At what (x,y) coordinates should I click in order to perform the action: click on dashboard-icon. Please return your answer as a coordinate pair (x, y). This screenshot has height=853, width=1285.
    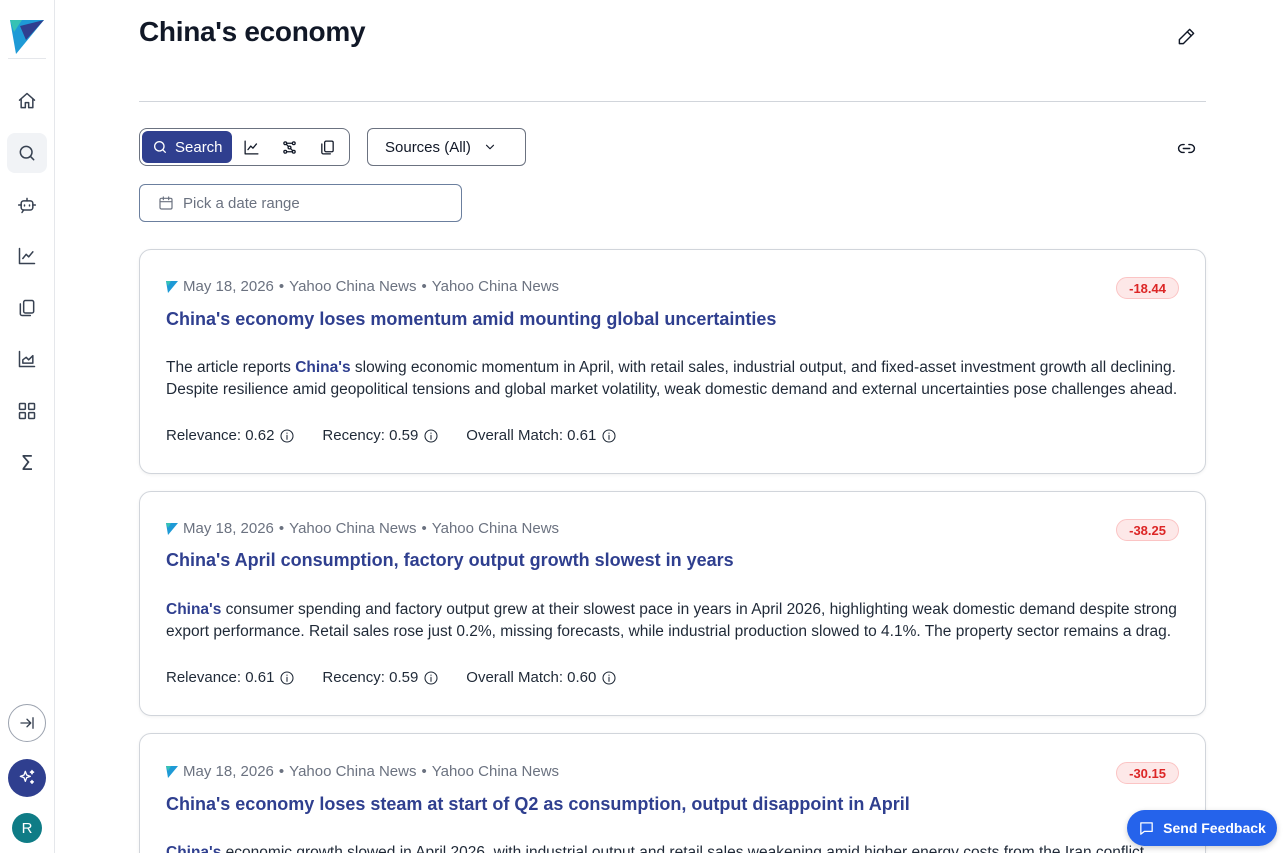
    Looking at the image, I should click on (27, 411).